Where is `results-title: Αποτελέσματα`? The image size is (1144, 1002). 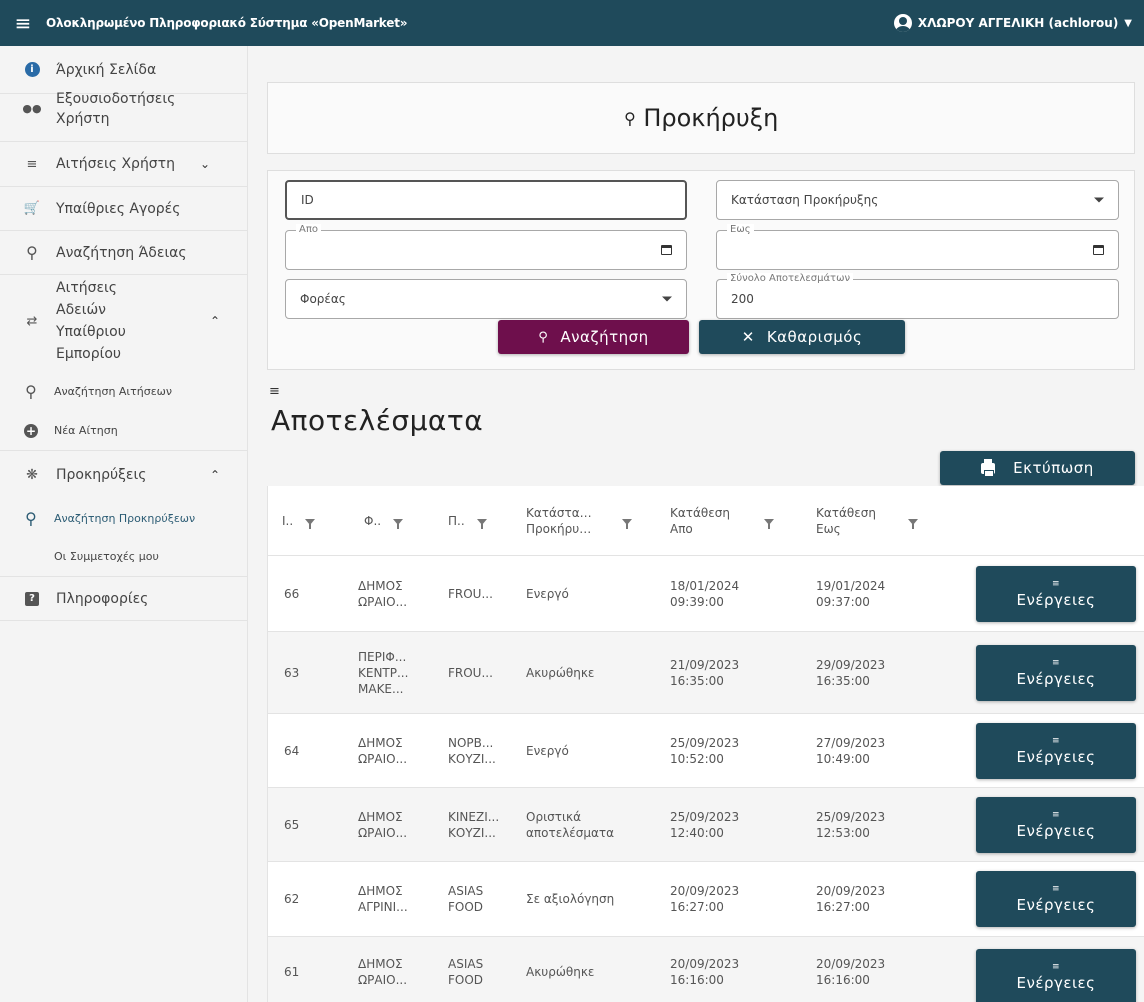
results-title: Αποτελέσματα is located at coordinates (377, 420).